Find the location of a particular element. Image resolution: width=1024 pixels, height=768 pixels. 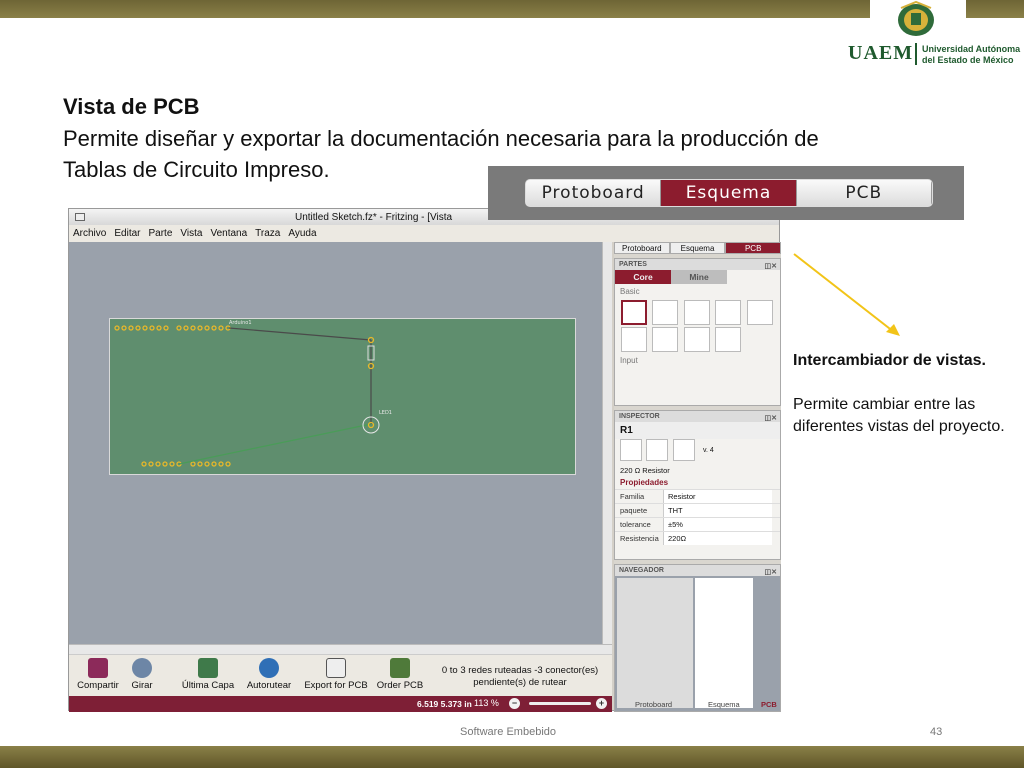

order-pcb-button: Order PCB is located at coordinates (400, 674).